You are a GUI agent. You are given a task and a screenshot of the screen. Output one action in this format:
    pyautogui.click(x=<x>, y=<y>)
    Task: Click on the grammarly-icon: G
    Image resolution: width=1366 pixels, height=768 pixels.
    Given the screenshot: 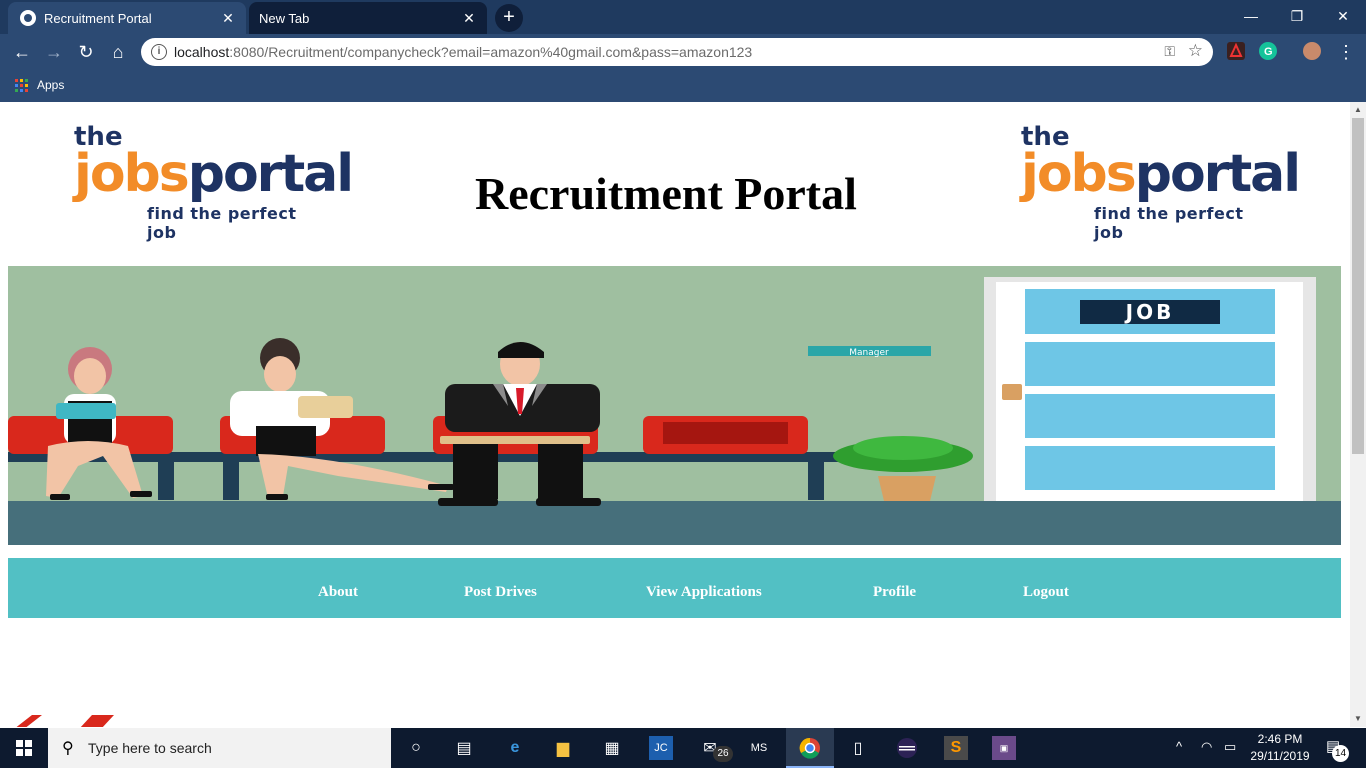 What is the action you would take?
    pyautogui.click(x=1268, y=51)
    